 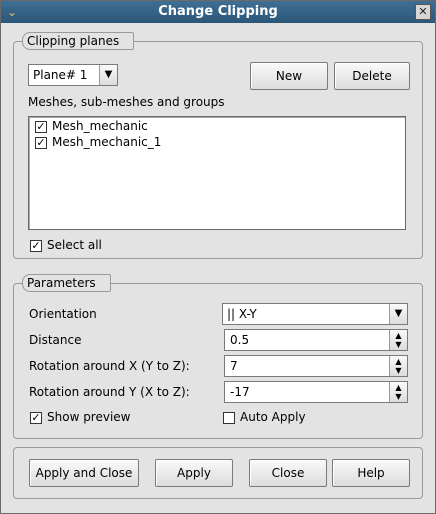 What do you see at coordinates (63, 314) in the screenshot?
I see `orientation-label: Orientation` at bounding box center [63, 314].